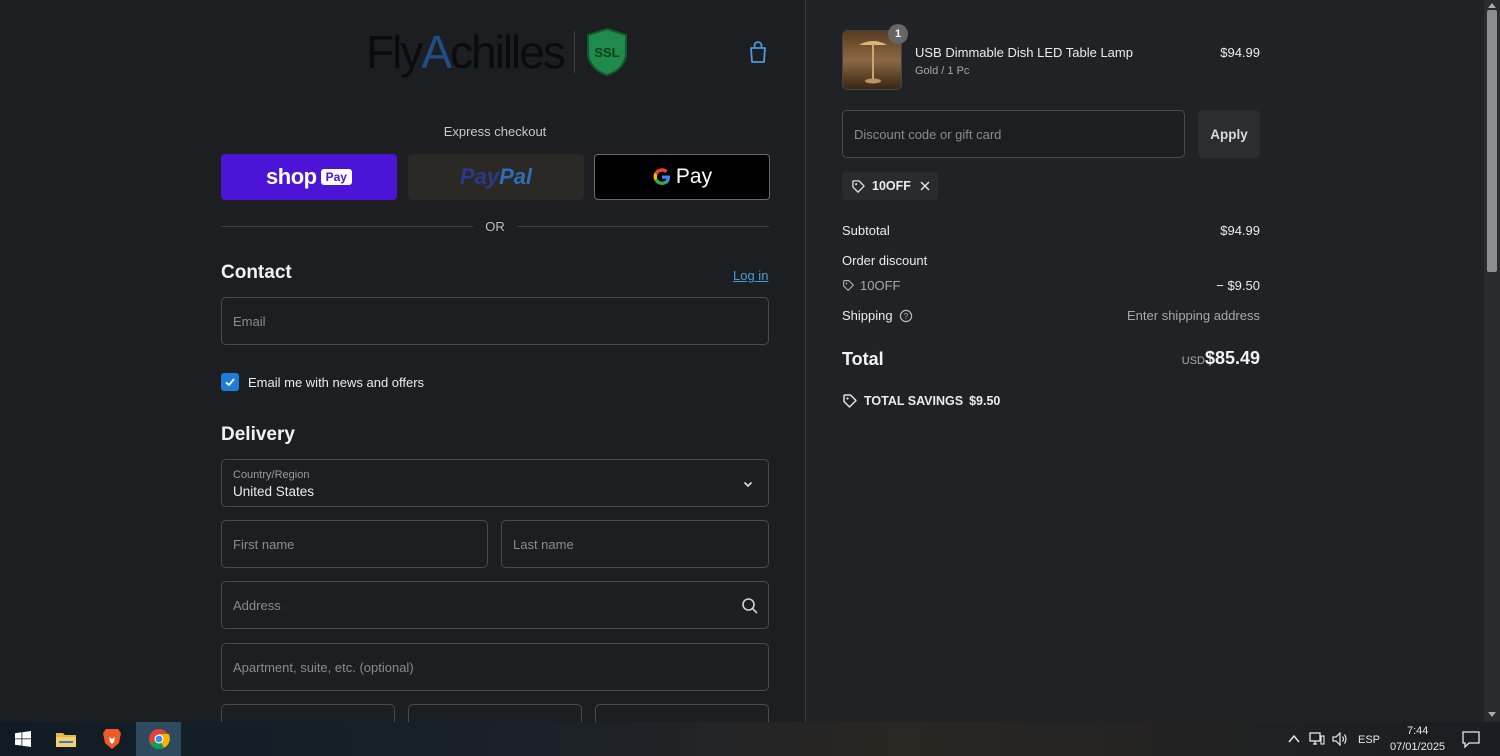  I want to click on volume-icon, so click(1340, 739).